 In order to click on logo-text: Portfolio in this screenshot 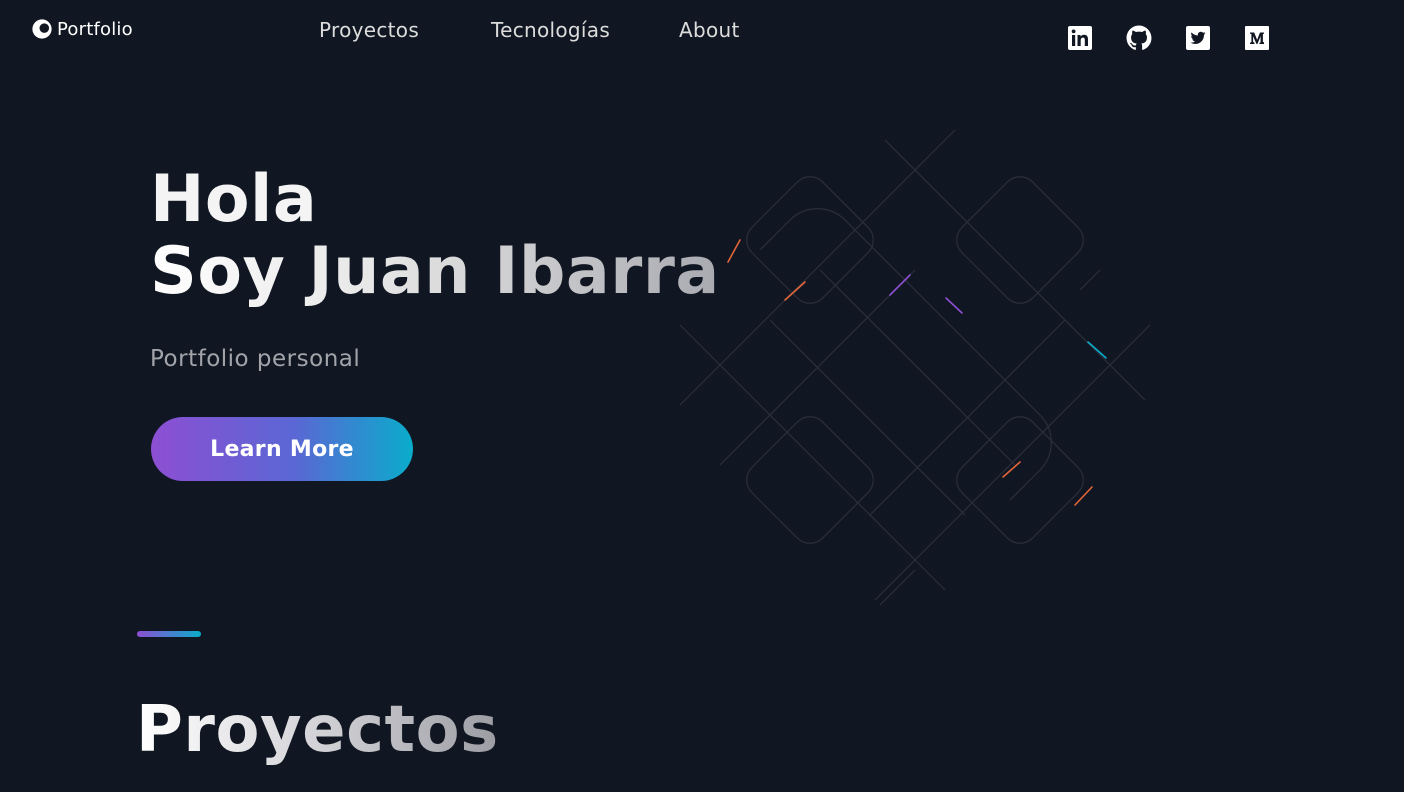, I will do `click(95, 29)`.